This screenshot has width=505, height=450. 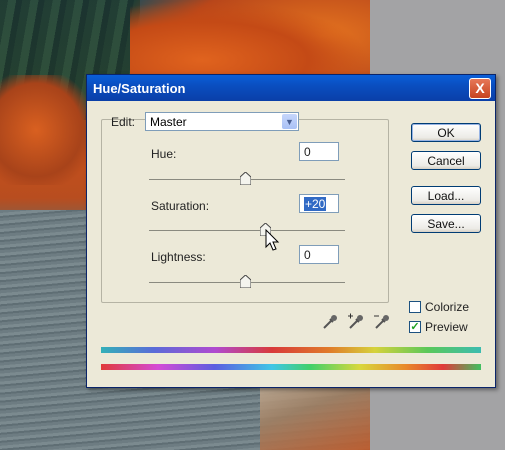 I want to click on saturation-input: +20, so click(x=319, y=203).